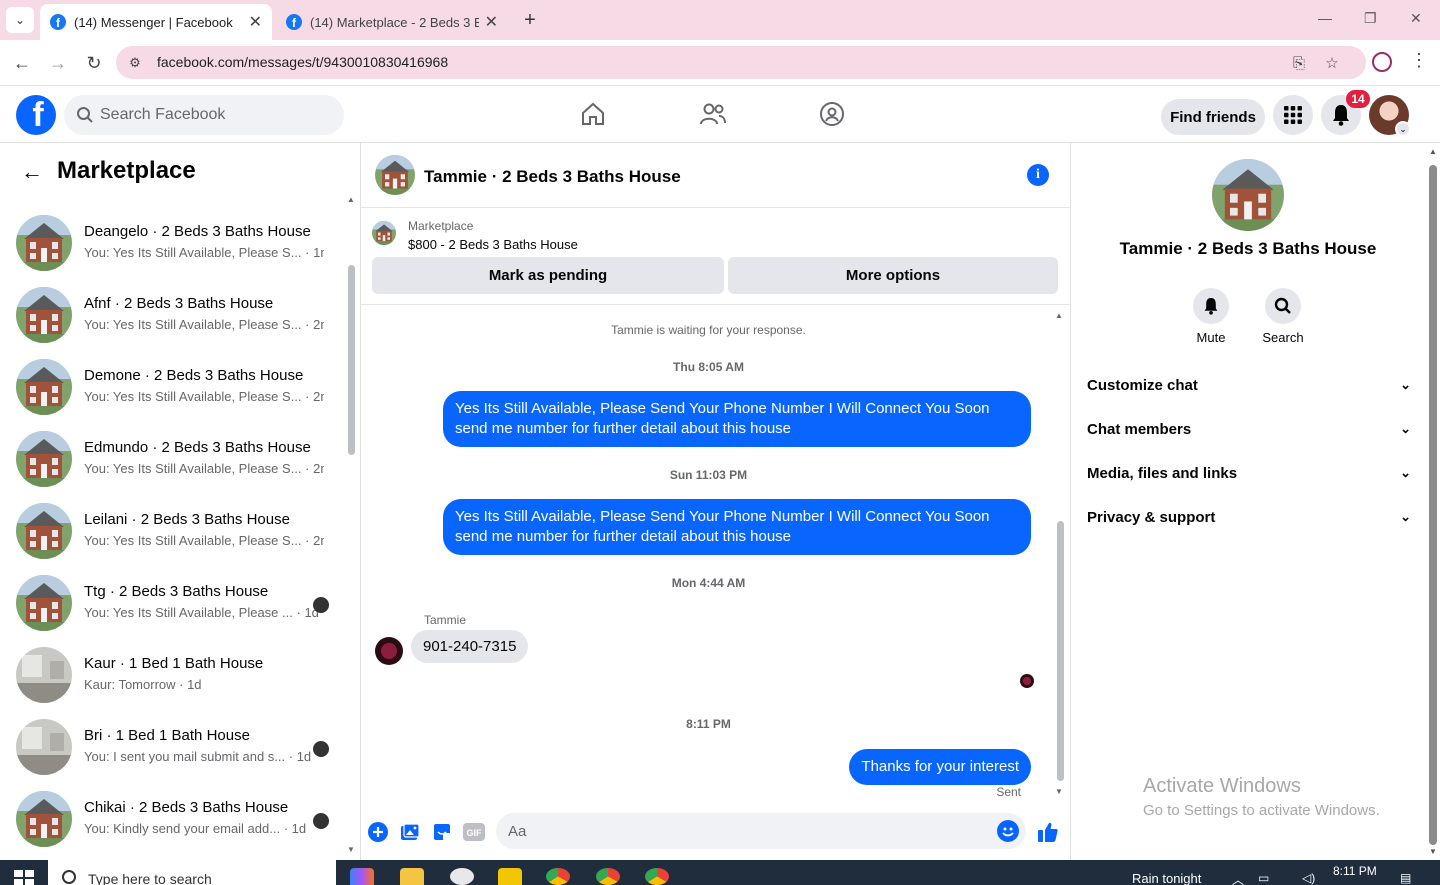  I want to click on facebook-logo-icon: f, so click(36, 115).